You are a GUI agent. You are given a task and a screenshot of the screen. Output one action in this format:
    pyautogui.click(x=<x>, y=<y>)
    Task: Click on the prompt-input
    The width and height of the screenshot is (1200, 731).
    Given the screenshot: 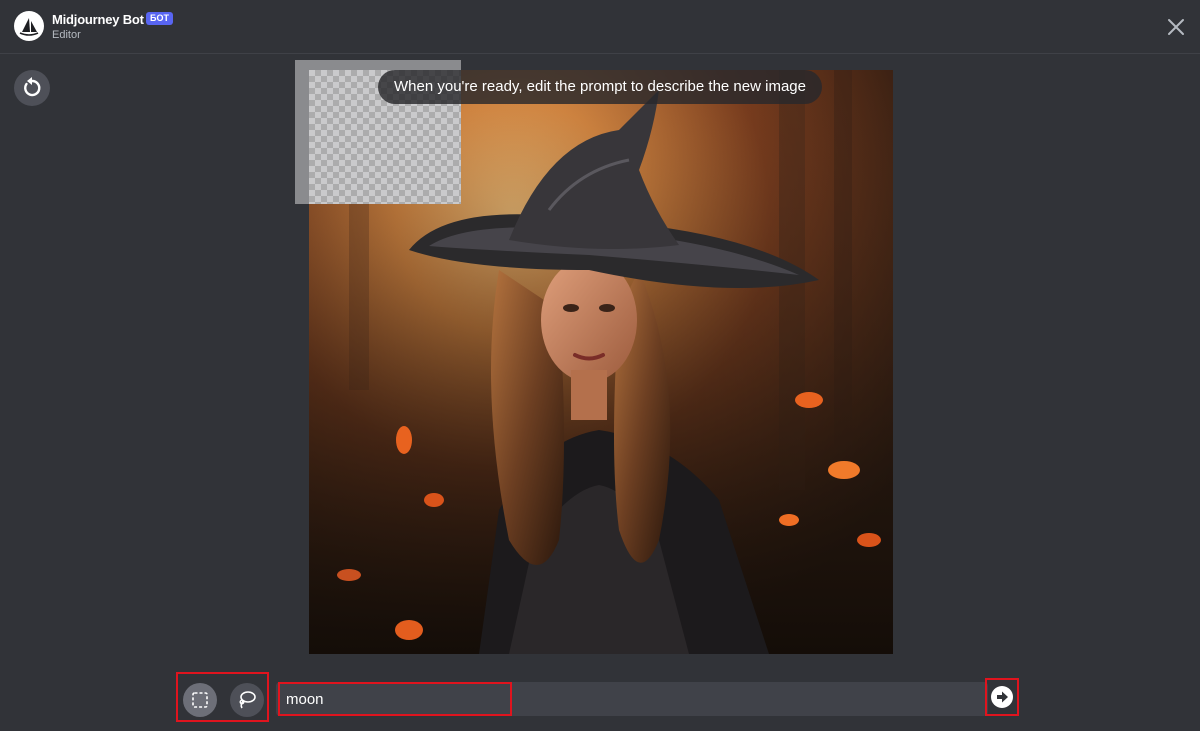 What is the action you would take?
    pyautogui.click(x=395, y=699)
    